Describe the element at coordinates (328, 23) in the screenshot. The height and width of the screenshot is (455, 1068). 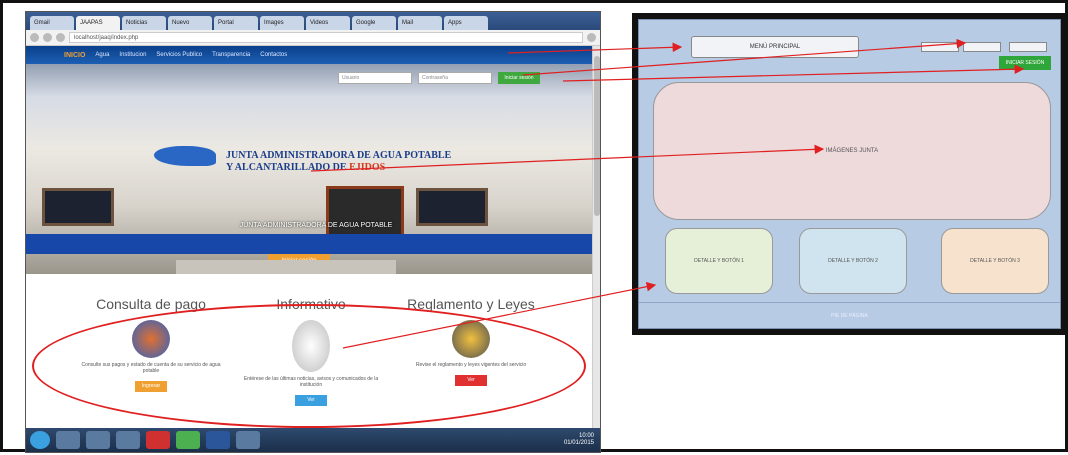
I see `browser-tab: Videos` at that location.